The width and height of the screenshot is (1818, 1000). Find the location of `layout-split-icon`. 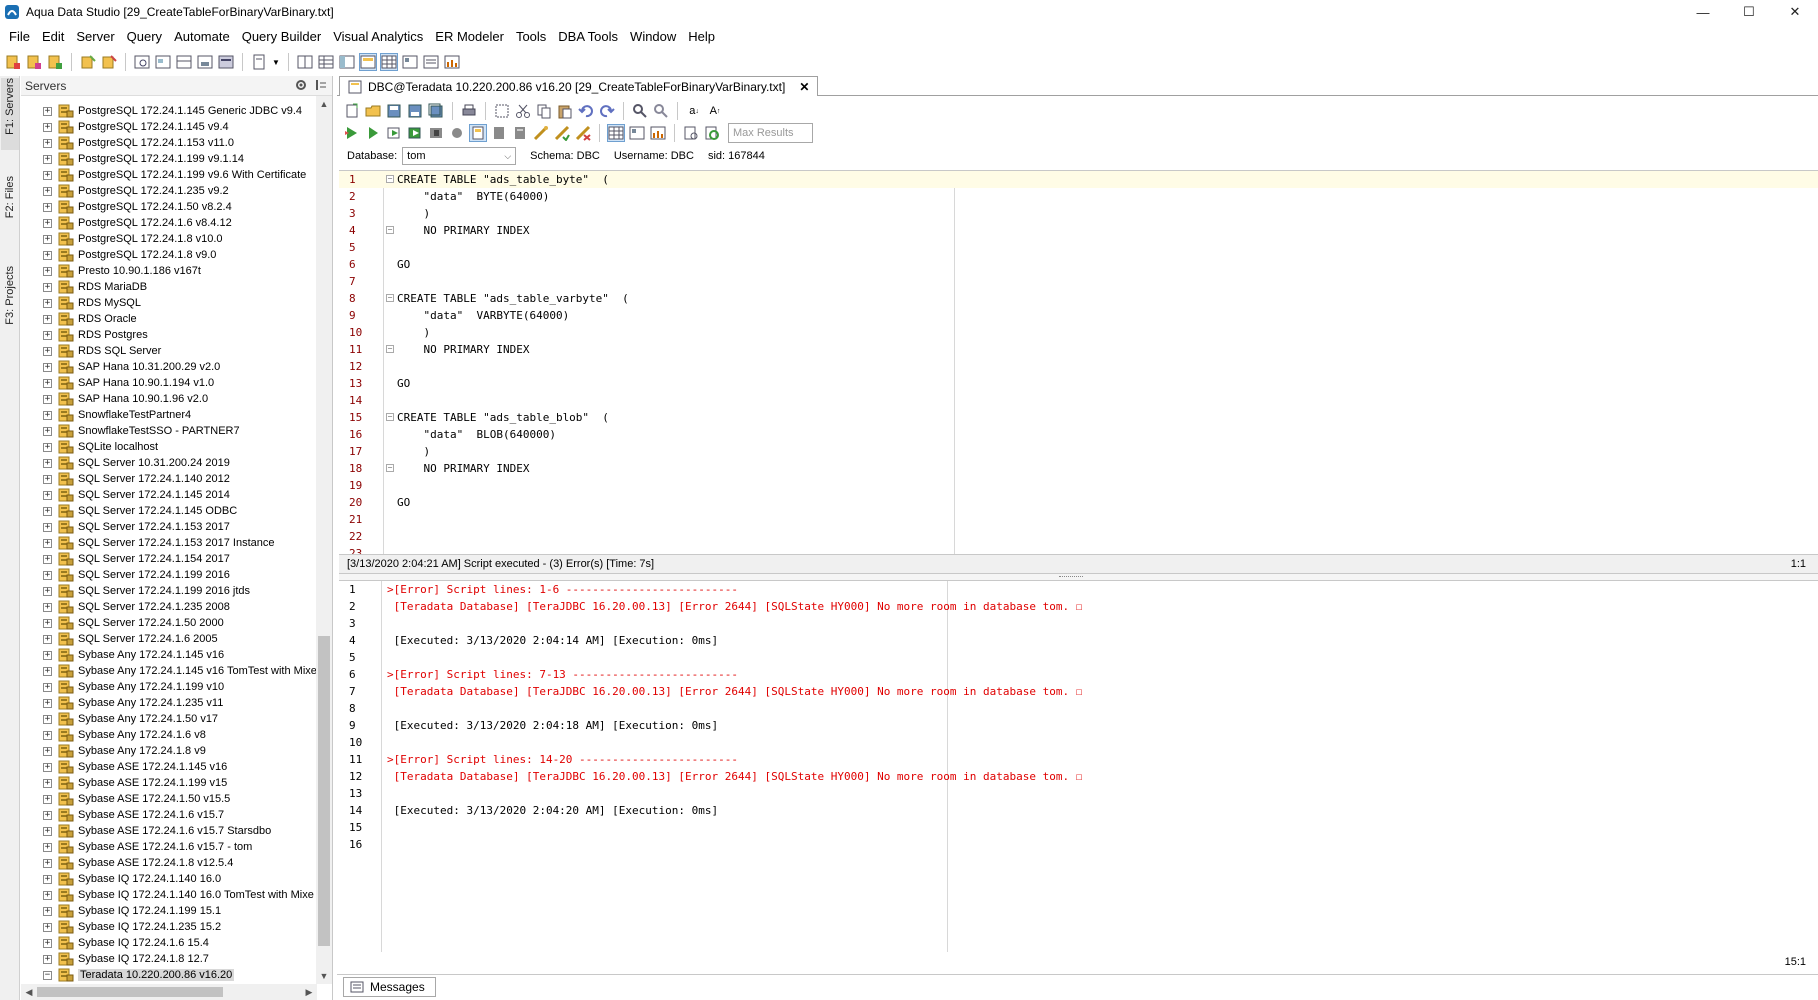

layout-split-icon is located at coordinates (347, 62).